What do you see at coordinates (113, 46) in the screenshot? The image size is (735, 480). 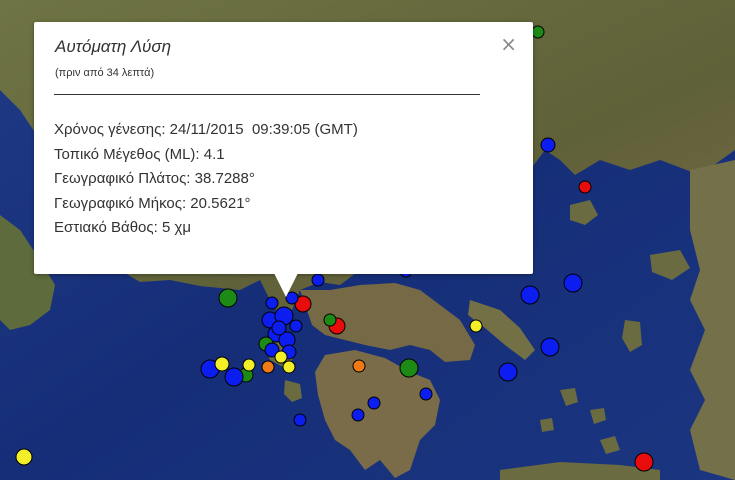 I see `popup-title: Αυτόματη Λύση` at bounding box center [113, 46].